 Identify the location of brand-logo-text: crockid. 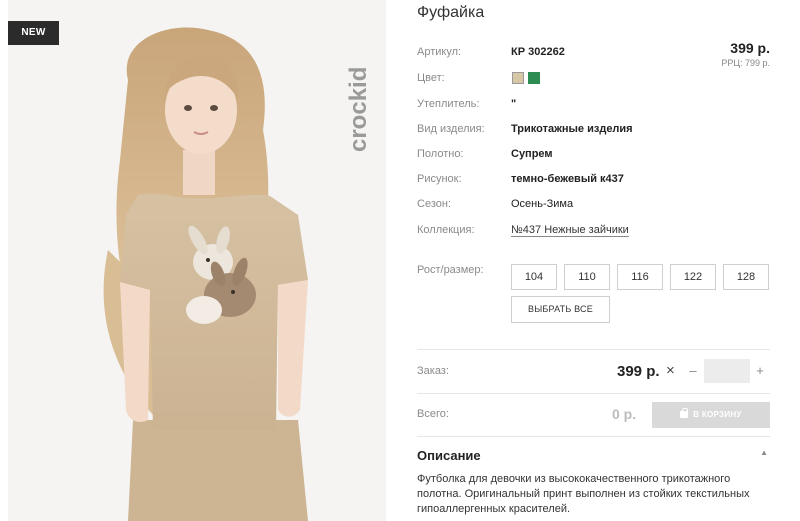
(358, 109).